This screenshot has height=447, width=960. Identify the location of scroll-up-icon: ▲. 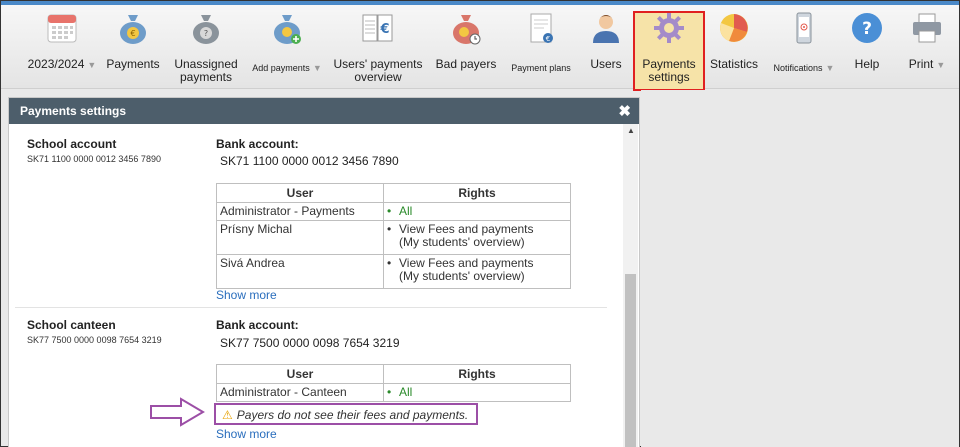
(631, 130).